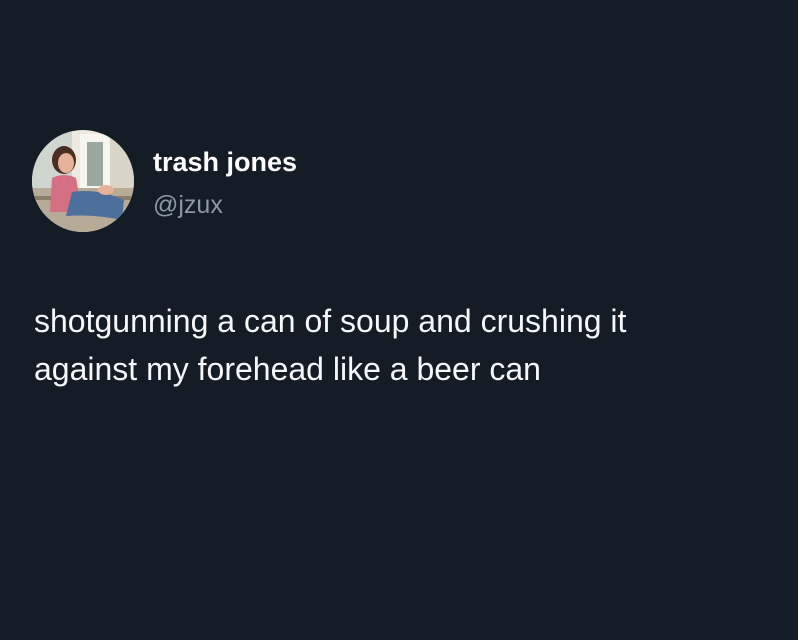 The height and width of the screenshot is (640, 798). Describe the element at coordinates (225, 162) in the screenshot. I see `display-name: trash jones` at that location.